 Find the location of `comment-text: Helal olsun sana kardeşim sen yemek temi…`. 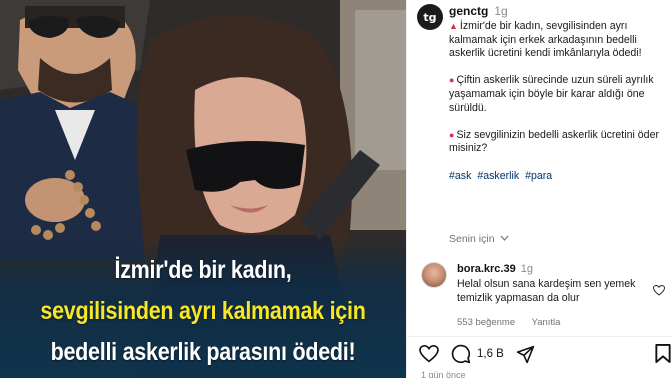

comment-text: Helal olsun sana kardeşim sen yemek temi… is located at coordinates (546, 291).